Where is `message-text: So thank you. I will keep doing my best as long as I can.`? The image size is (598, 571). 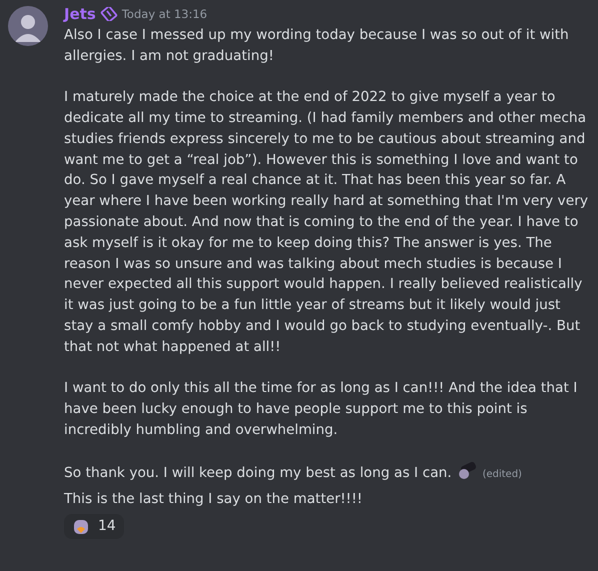
message-text: So thank you. I will keep doing my best as long as I can. is located at coordinates (258, 472).